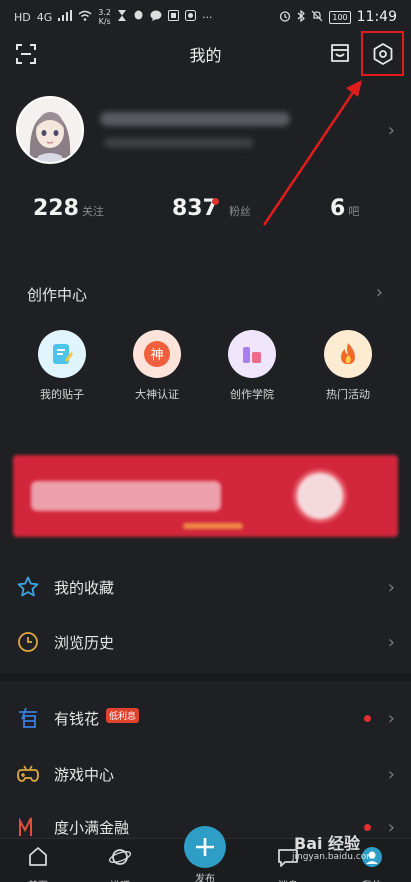 This screenshot has width=411, height=882. I want to click on wifi-icon, so click(85, 17).